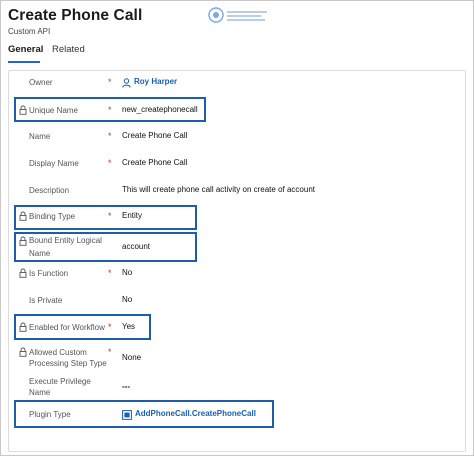  What do you see at coordinates (110, 109) in the screenshot?
I see `highlight-unique-name` at bounding box center [110, 109].